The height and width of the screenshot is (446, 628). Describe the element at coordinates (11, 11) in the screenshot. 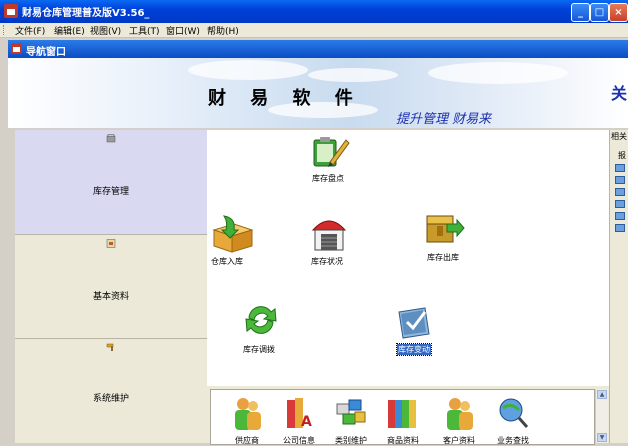

I see `app-icon` at that location.